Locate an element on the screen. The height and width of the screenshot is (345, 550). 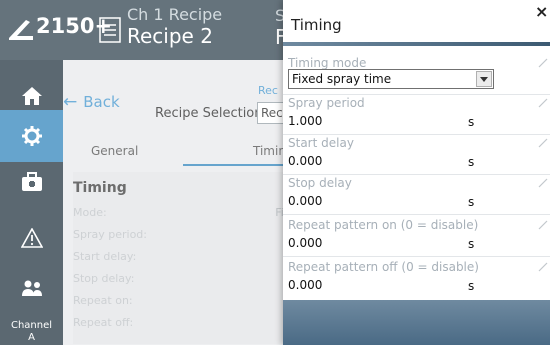
timing-mode-select: Fixed spray time is located at coordinates (391, 79).